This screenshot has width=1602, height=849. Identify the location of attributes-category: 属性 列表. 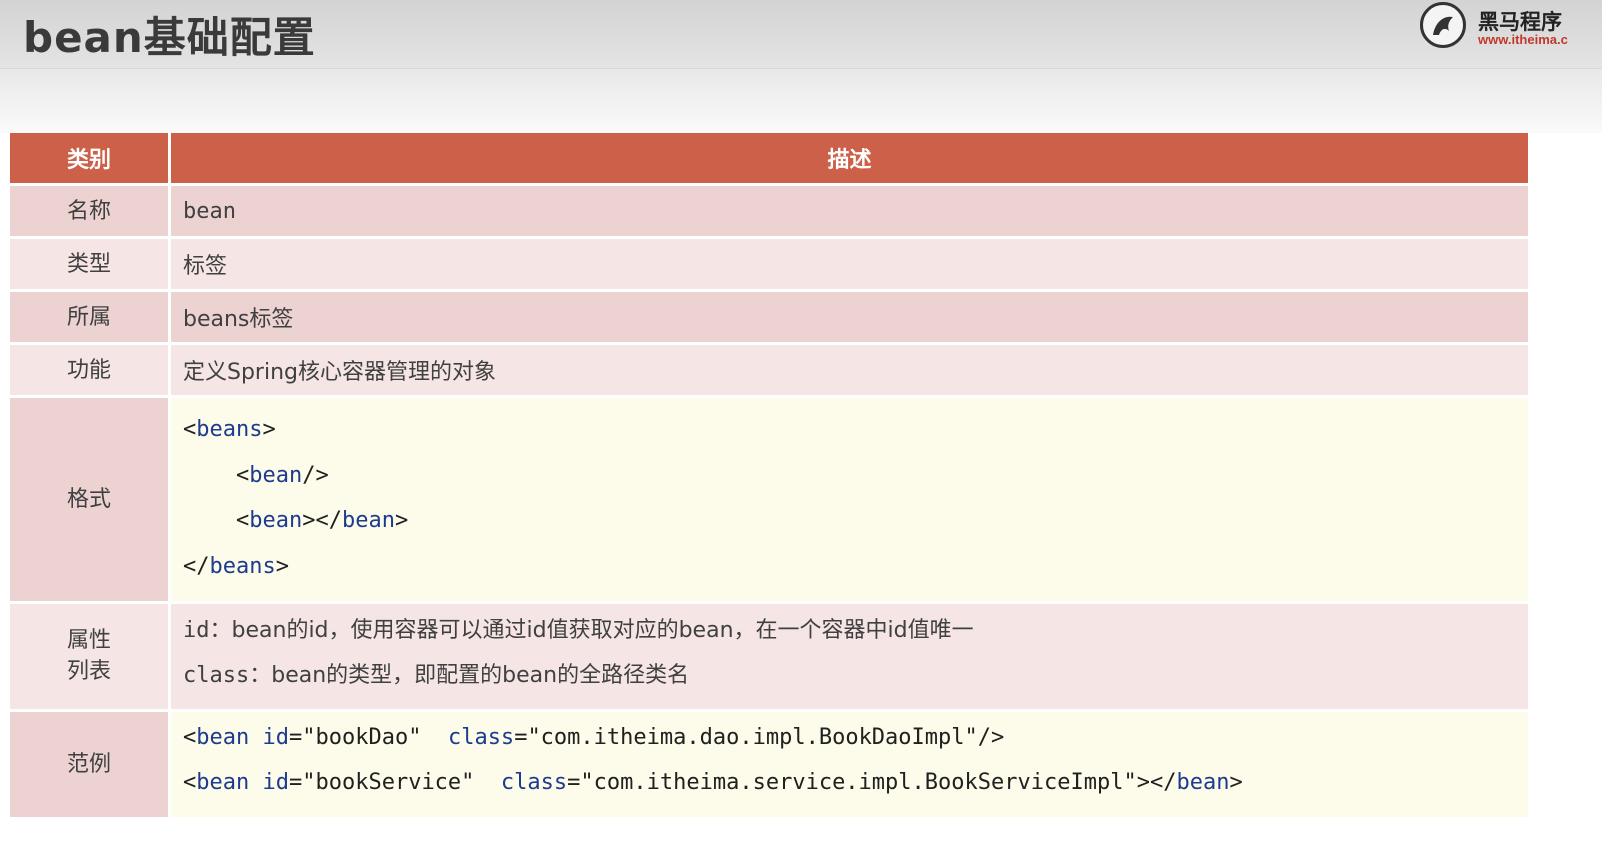
(90, 657).